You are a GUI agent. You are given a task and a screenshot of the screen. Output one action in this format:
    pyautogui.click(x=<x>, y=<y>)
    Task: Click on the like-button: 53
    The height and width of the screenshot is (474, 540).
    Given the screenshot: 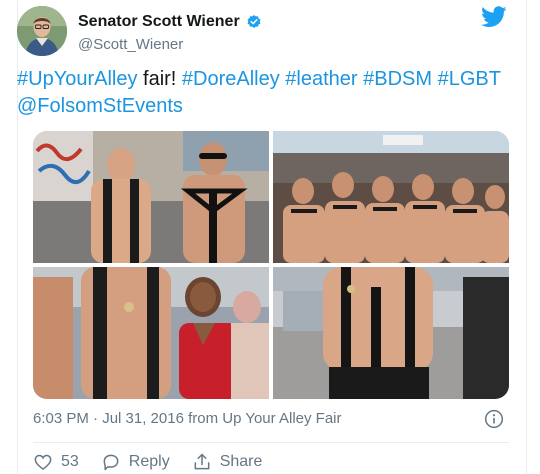 What is the action you would take?
    pyautogui.click(x=56, y=462)
    